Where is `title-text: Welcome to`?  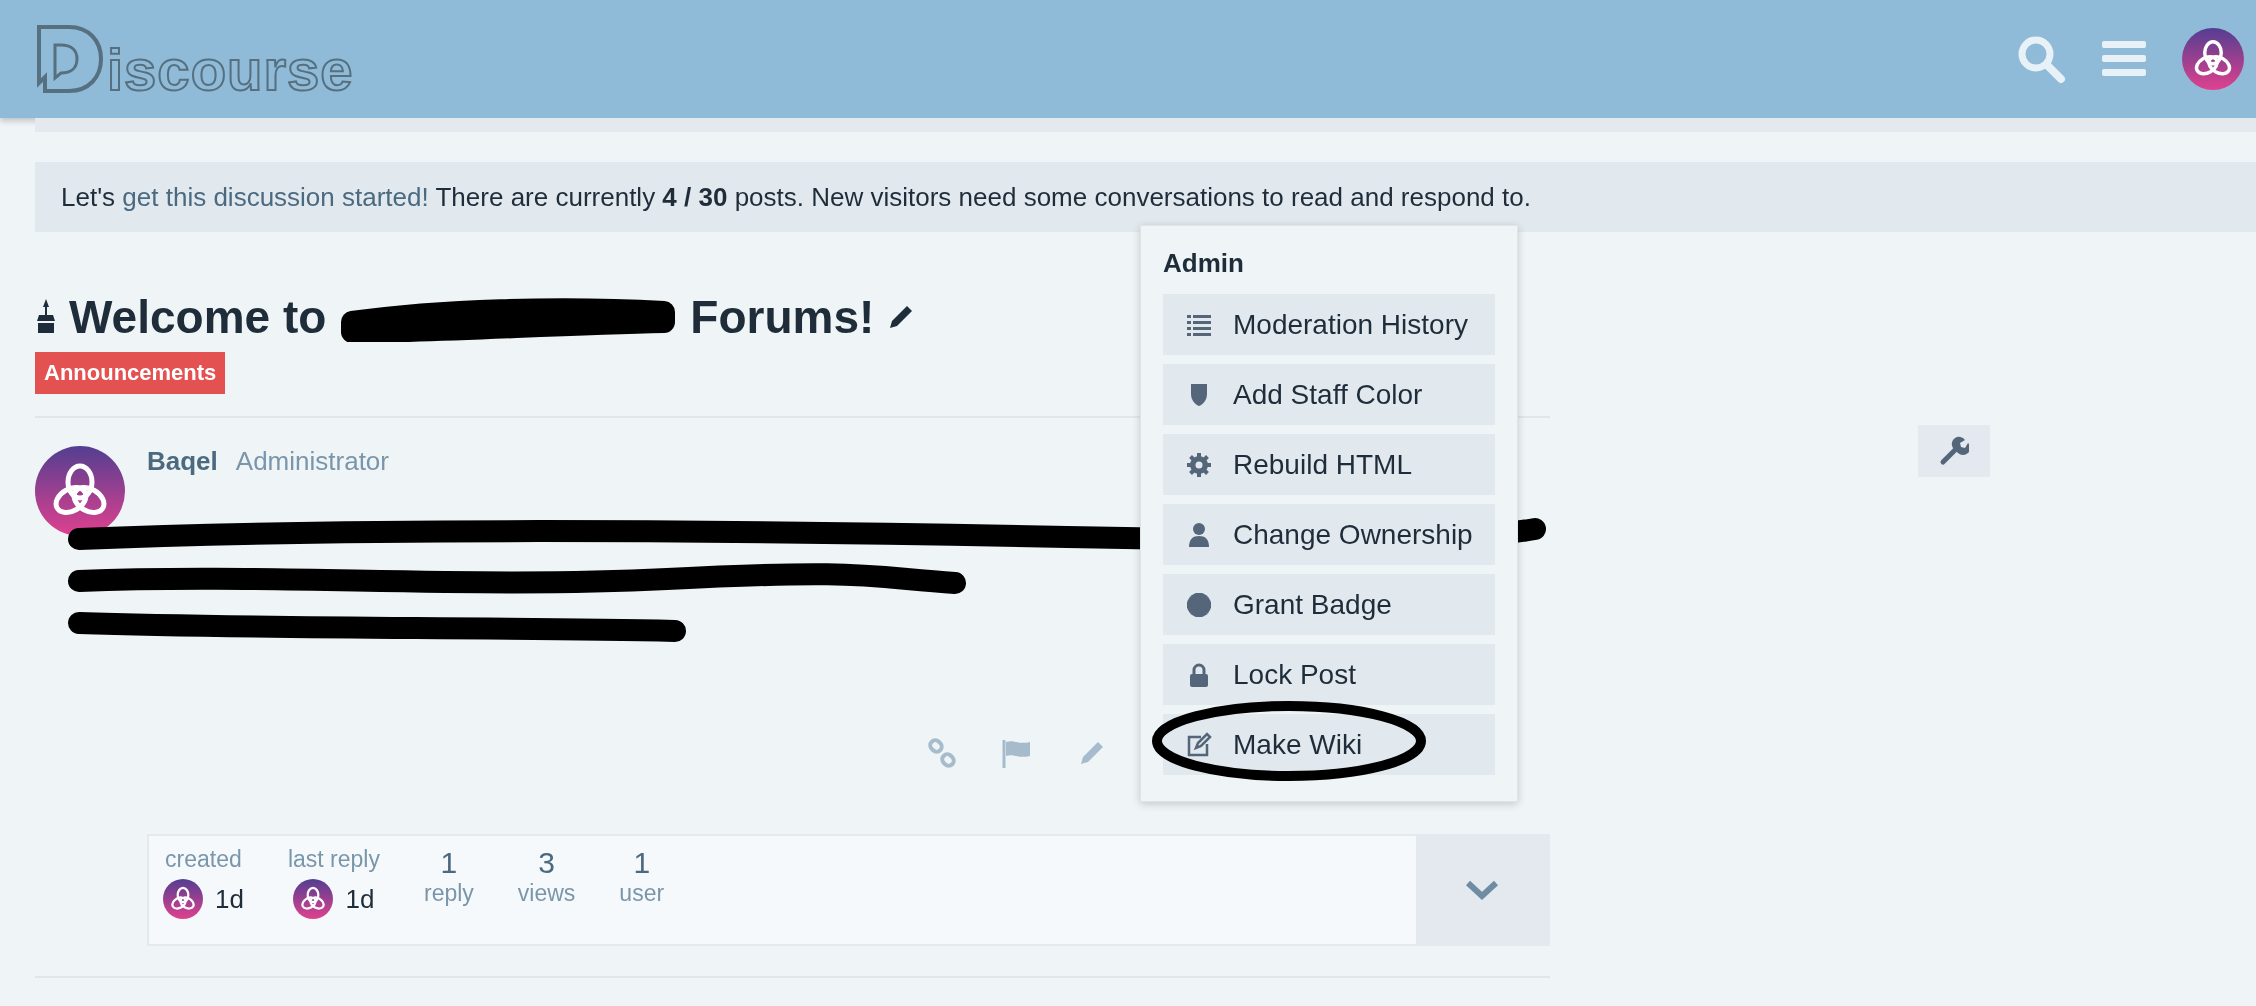
title-text: Welcome to is located at coordinates (198, 317).